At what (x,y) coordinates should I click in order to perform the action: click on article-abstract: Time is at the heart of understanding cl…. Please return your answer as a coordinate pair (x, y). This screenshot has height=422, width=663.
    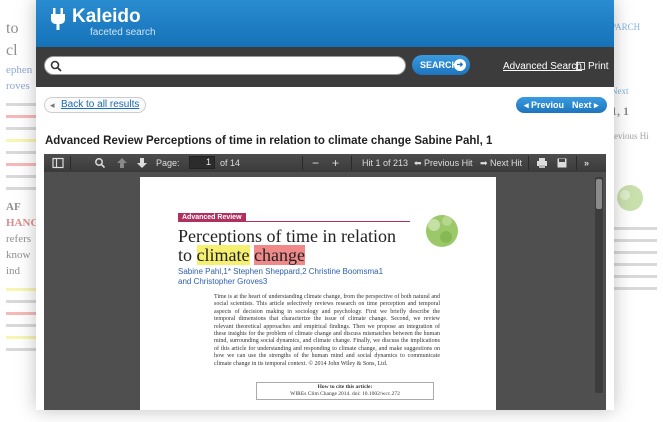
    Looking at the image, I should click on (327, 330).